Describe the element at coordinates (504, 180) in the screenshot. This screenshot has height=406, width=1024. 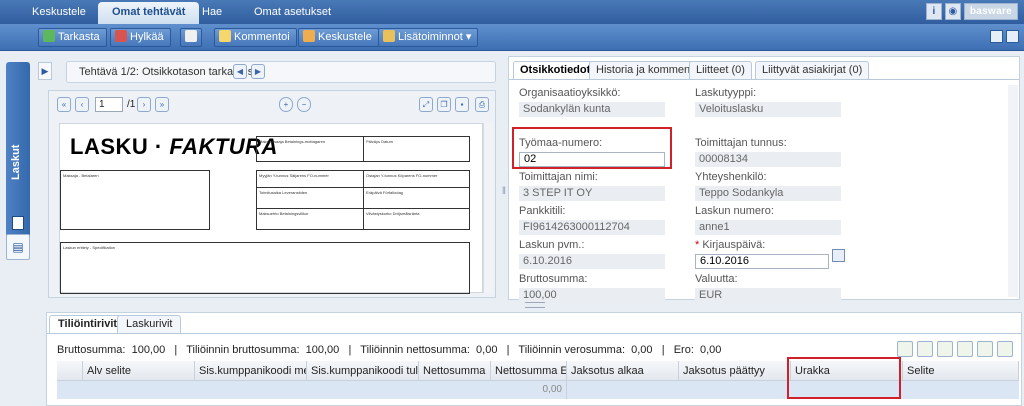
I see `pane-splitter: ‖` at that location.